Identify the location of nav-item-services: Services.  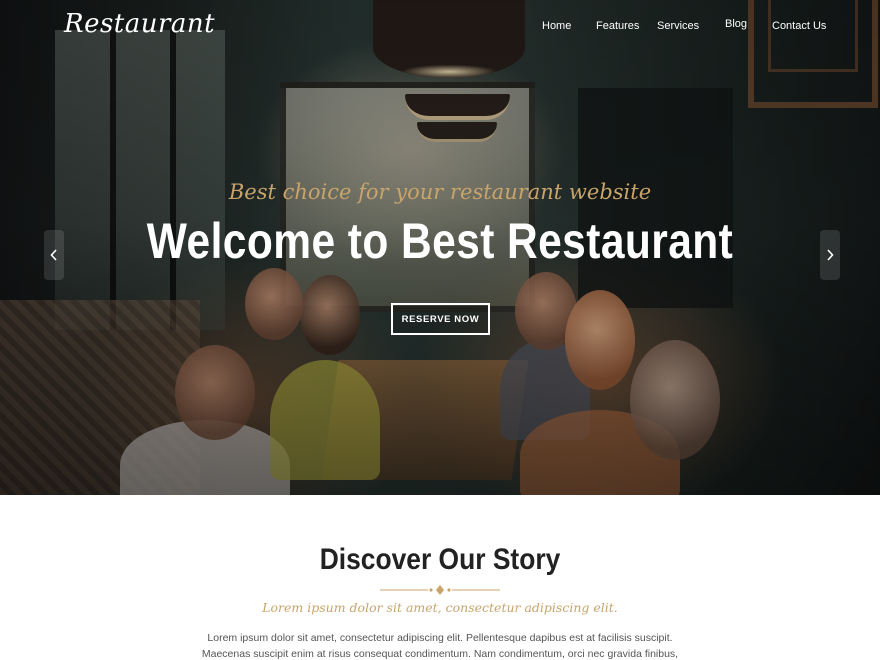
(678, 26).